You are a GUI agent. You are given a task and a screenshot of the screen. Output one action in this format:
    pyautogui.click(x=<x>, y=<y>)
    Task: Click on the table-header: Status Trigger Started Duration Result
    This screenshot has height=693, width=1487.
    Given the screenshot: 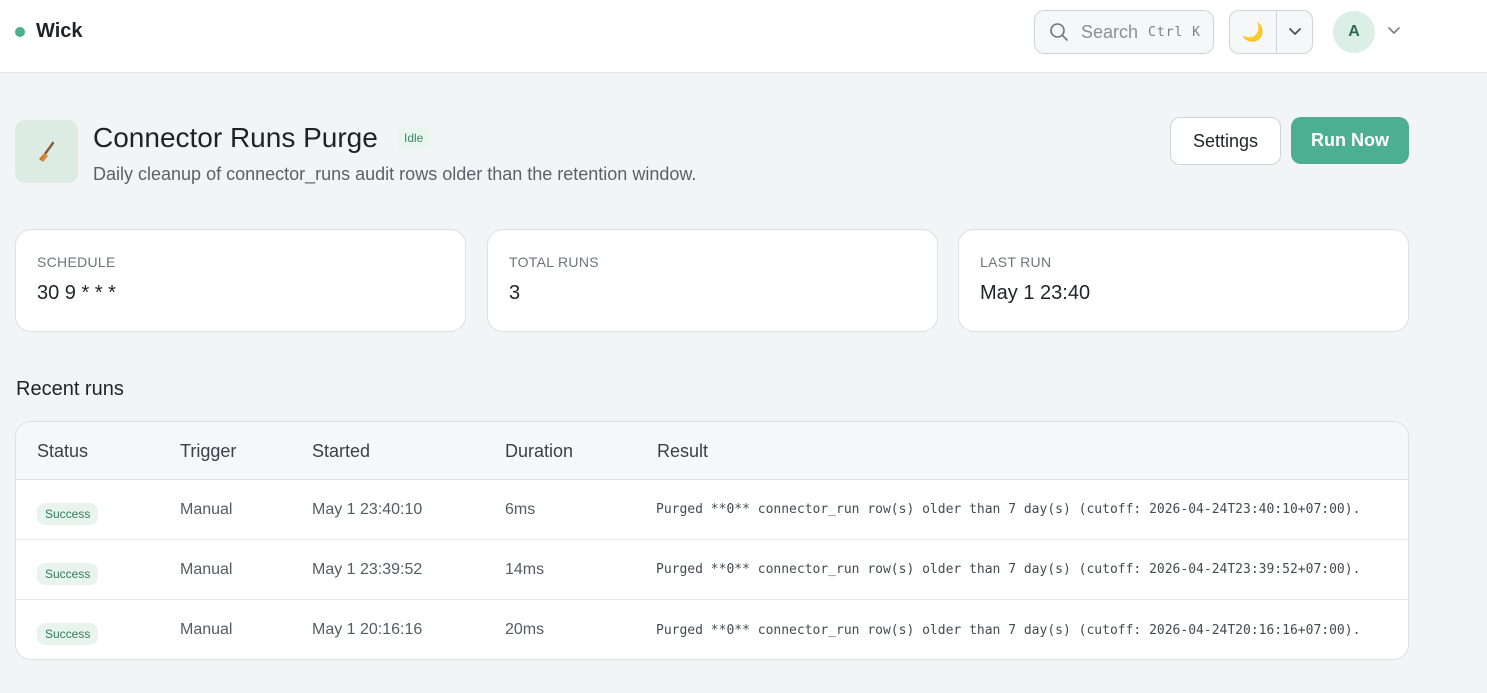 What is the action you would take?
    pyautogui.click(x=712, y=451)
    